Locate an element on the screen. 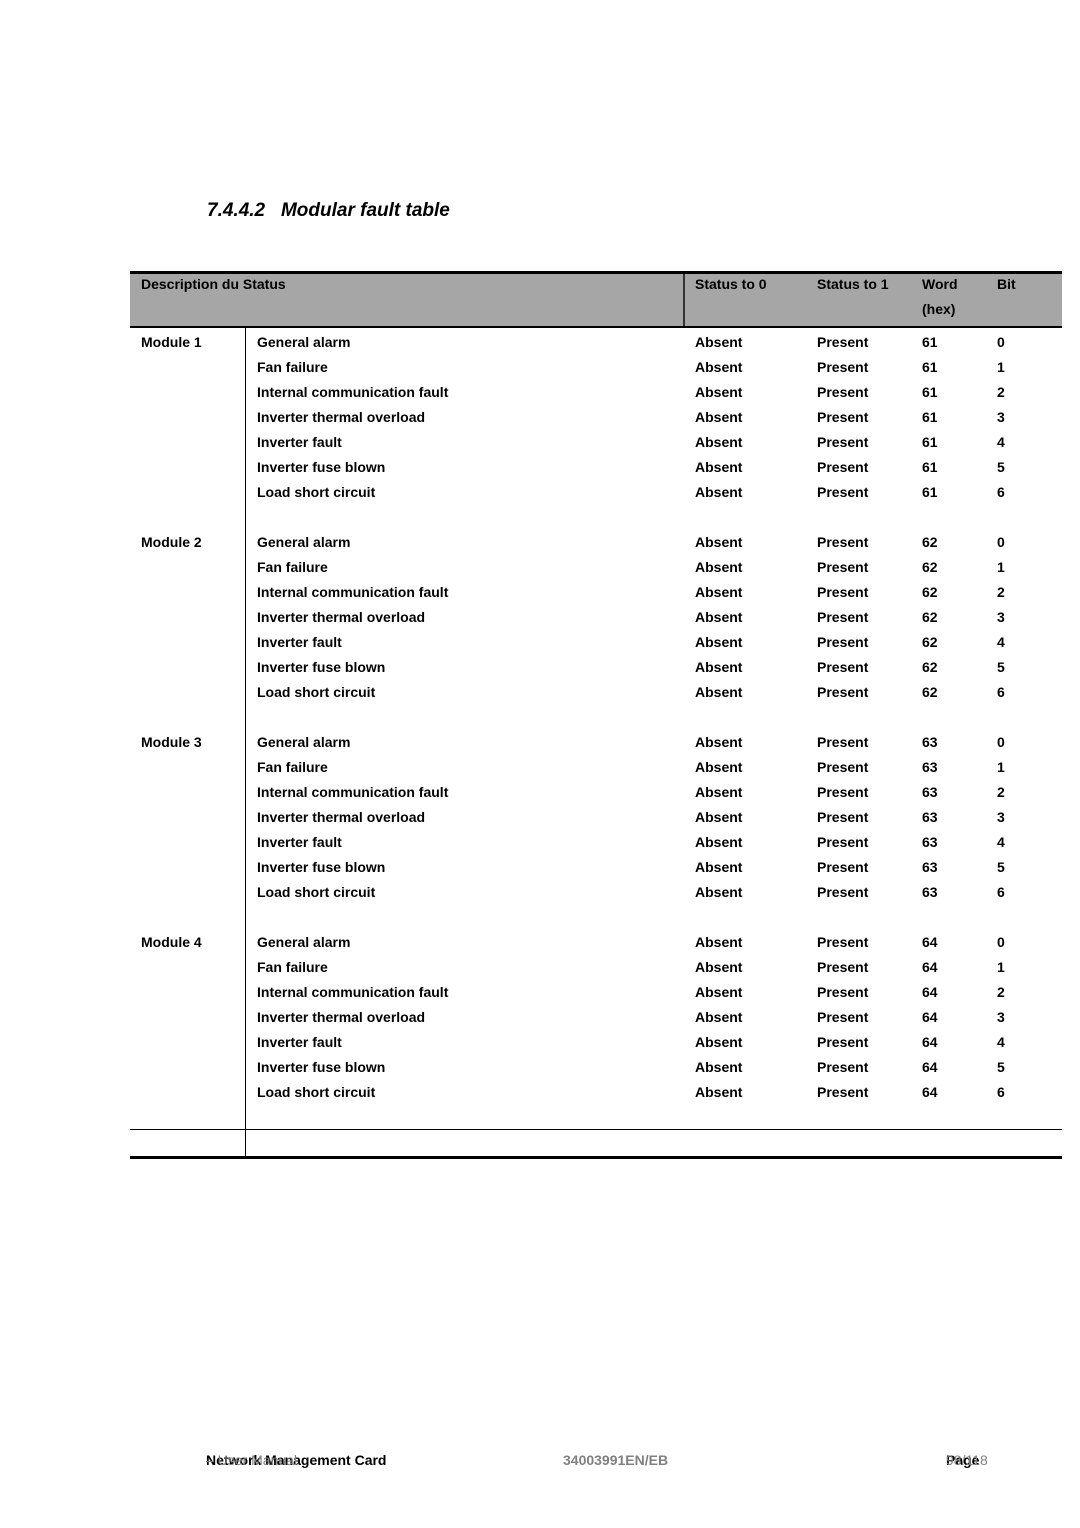  header-status1: Status to 1 is located at coordinates (853, 284).